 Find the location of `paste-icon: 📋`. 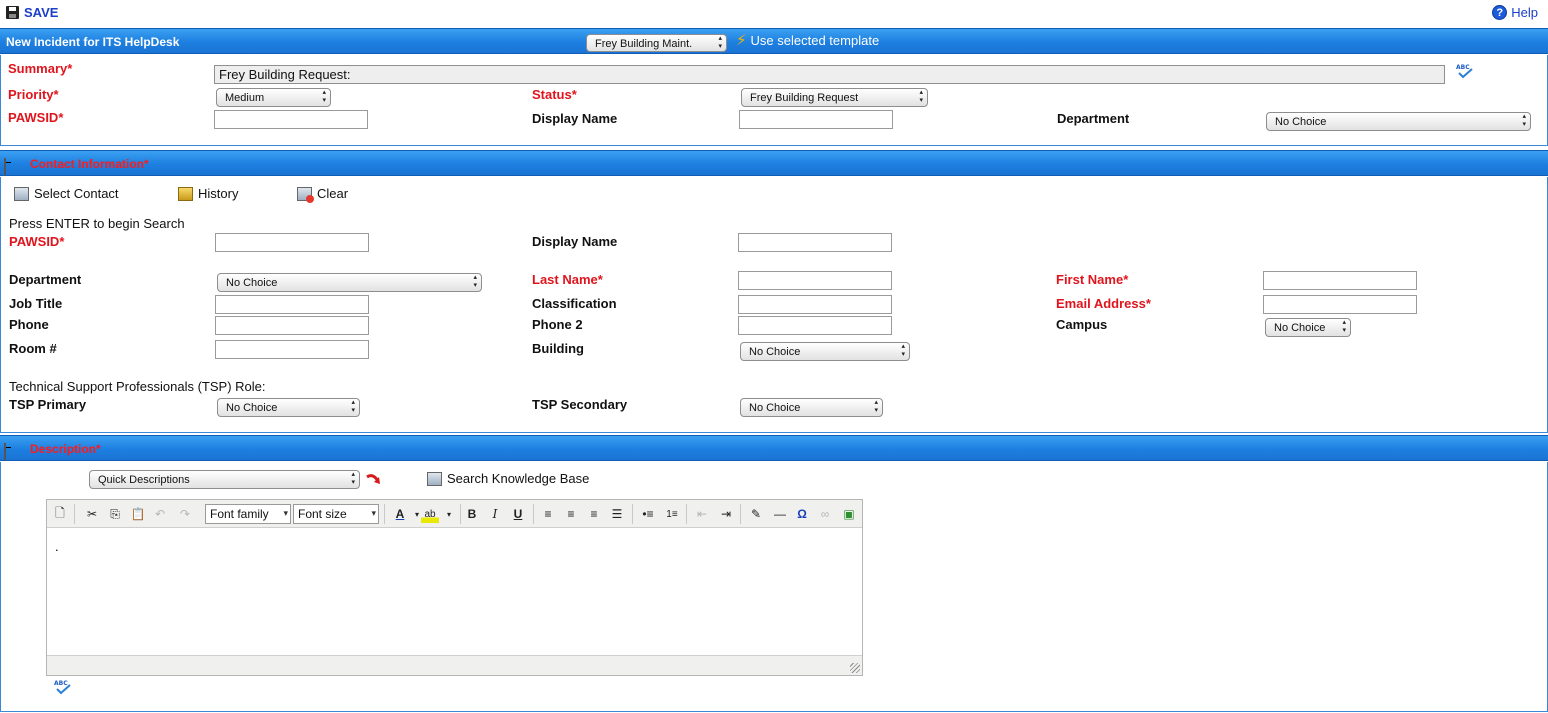

paste-icon: 📋 is located at coordinates (138, 514).